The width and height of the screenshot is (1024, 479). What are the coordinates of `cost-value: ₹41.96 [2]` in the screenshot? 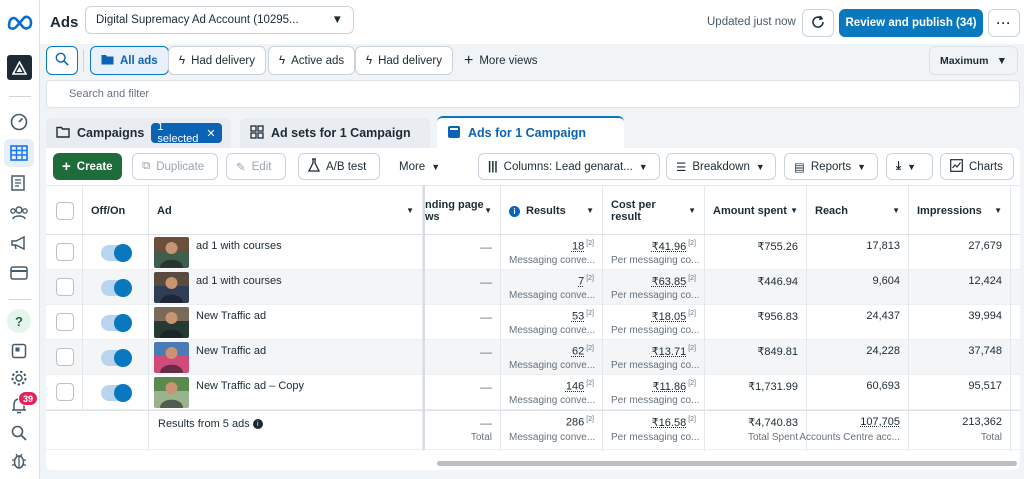 It's located at (673, 246).